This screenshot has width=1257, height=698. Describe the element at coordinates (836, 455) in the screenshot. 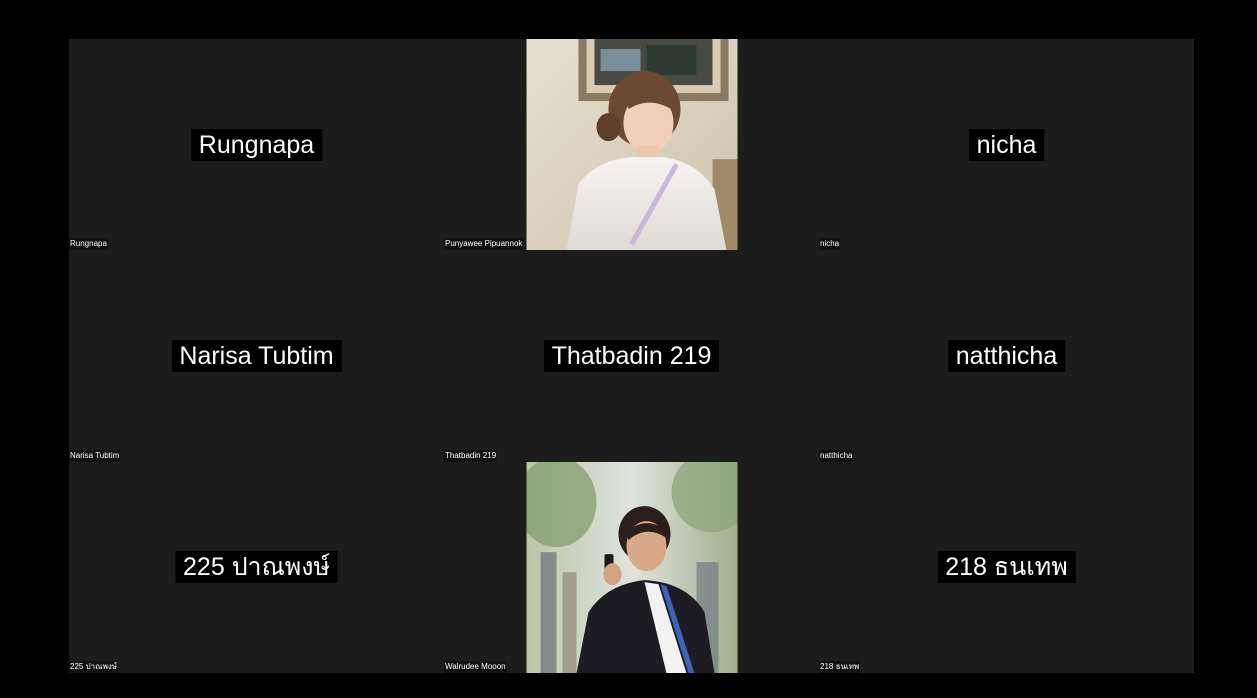

I see `participant-name-label: natthicha` at that location.